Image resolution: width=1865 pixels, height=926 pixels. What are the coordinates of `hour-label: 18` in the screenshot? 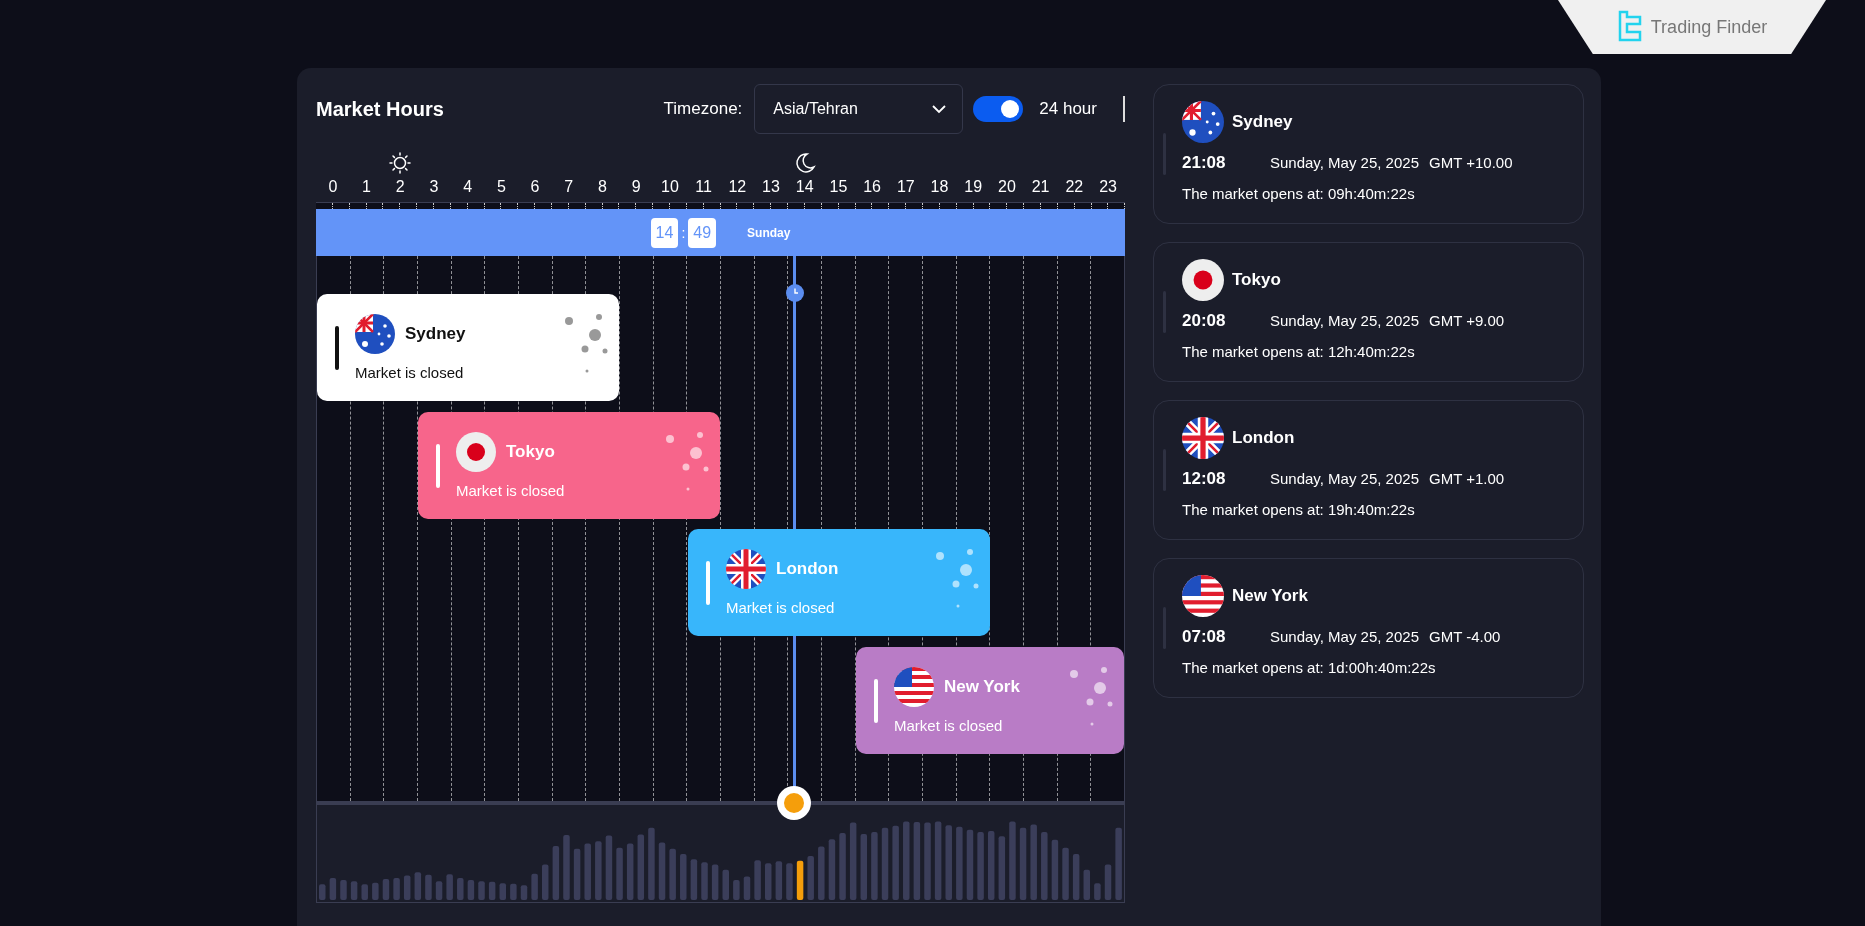 It's located at (939, 187).